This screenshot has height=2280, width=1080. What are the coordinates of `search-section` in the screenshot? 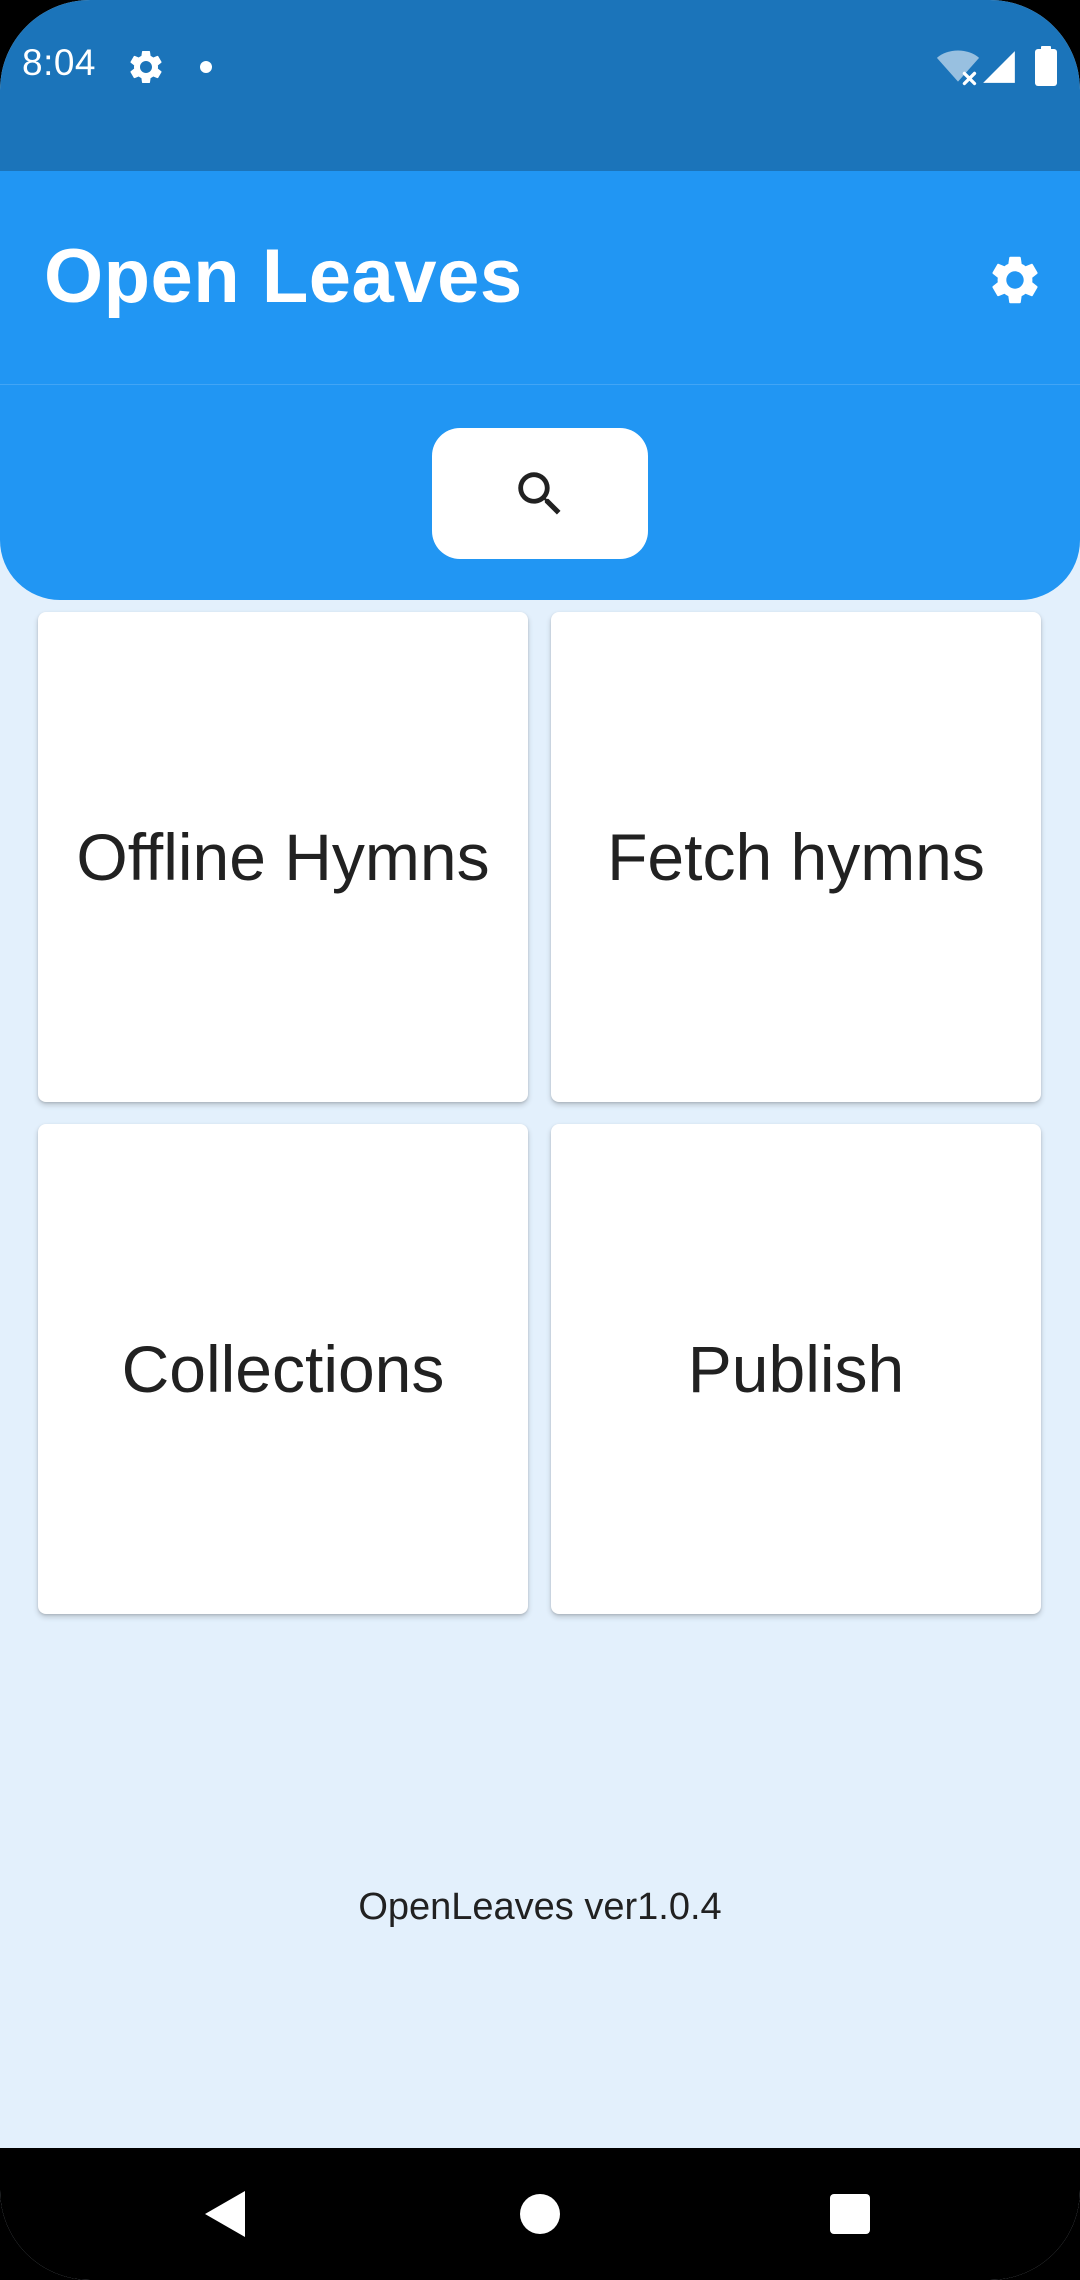 It's located at (540, 492).